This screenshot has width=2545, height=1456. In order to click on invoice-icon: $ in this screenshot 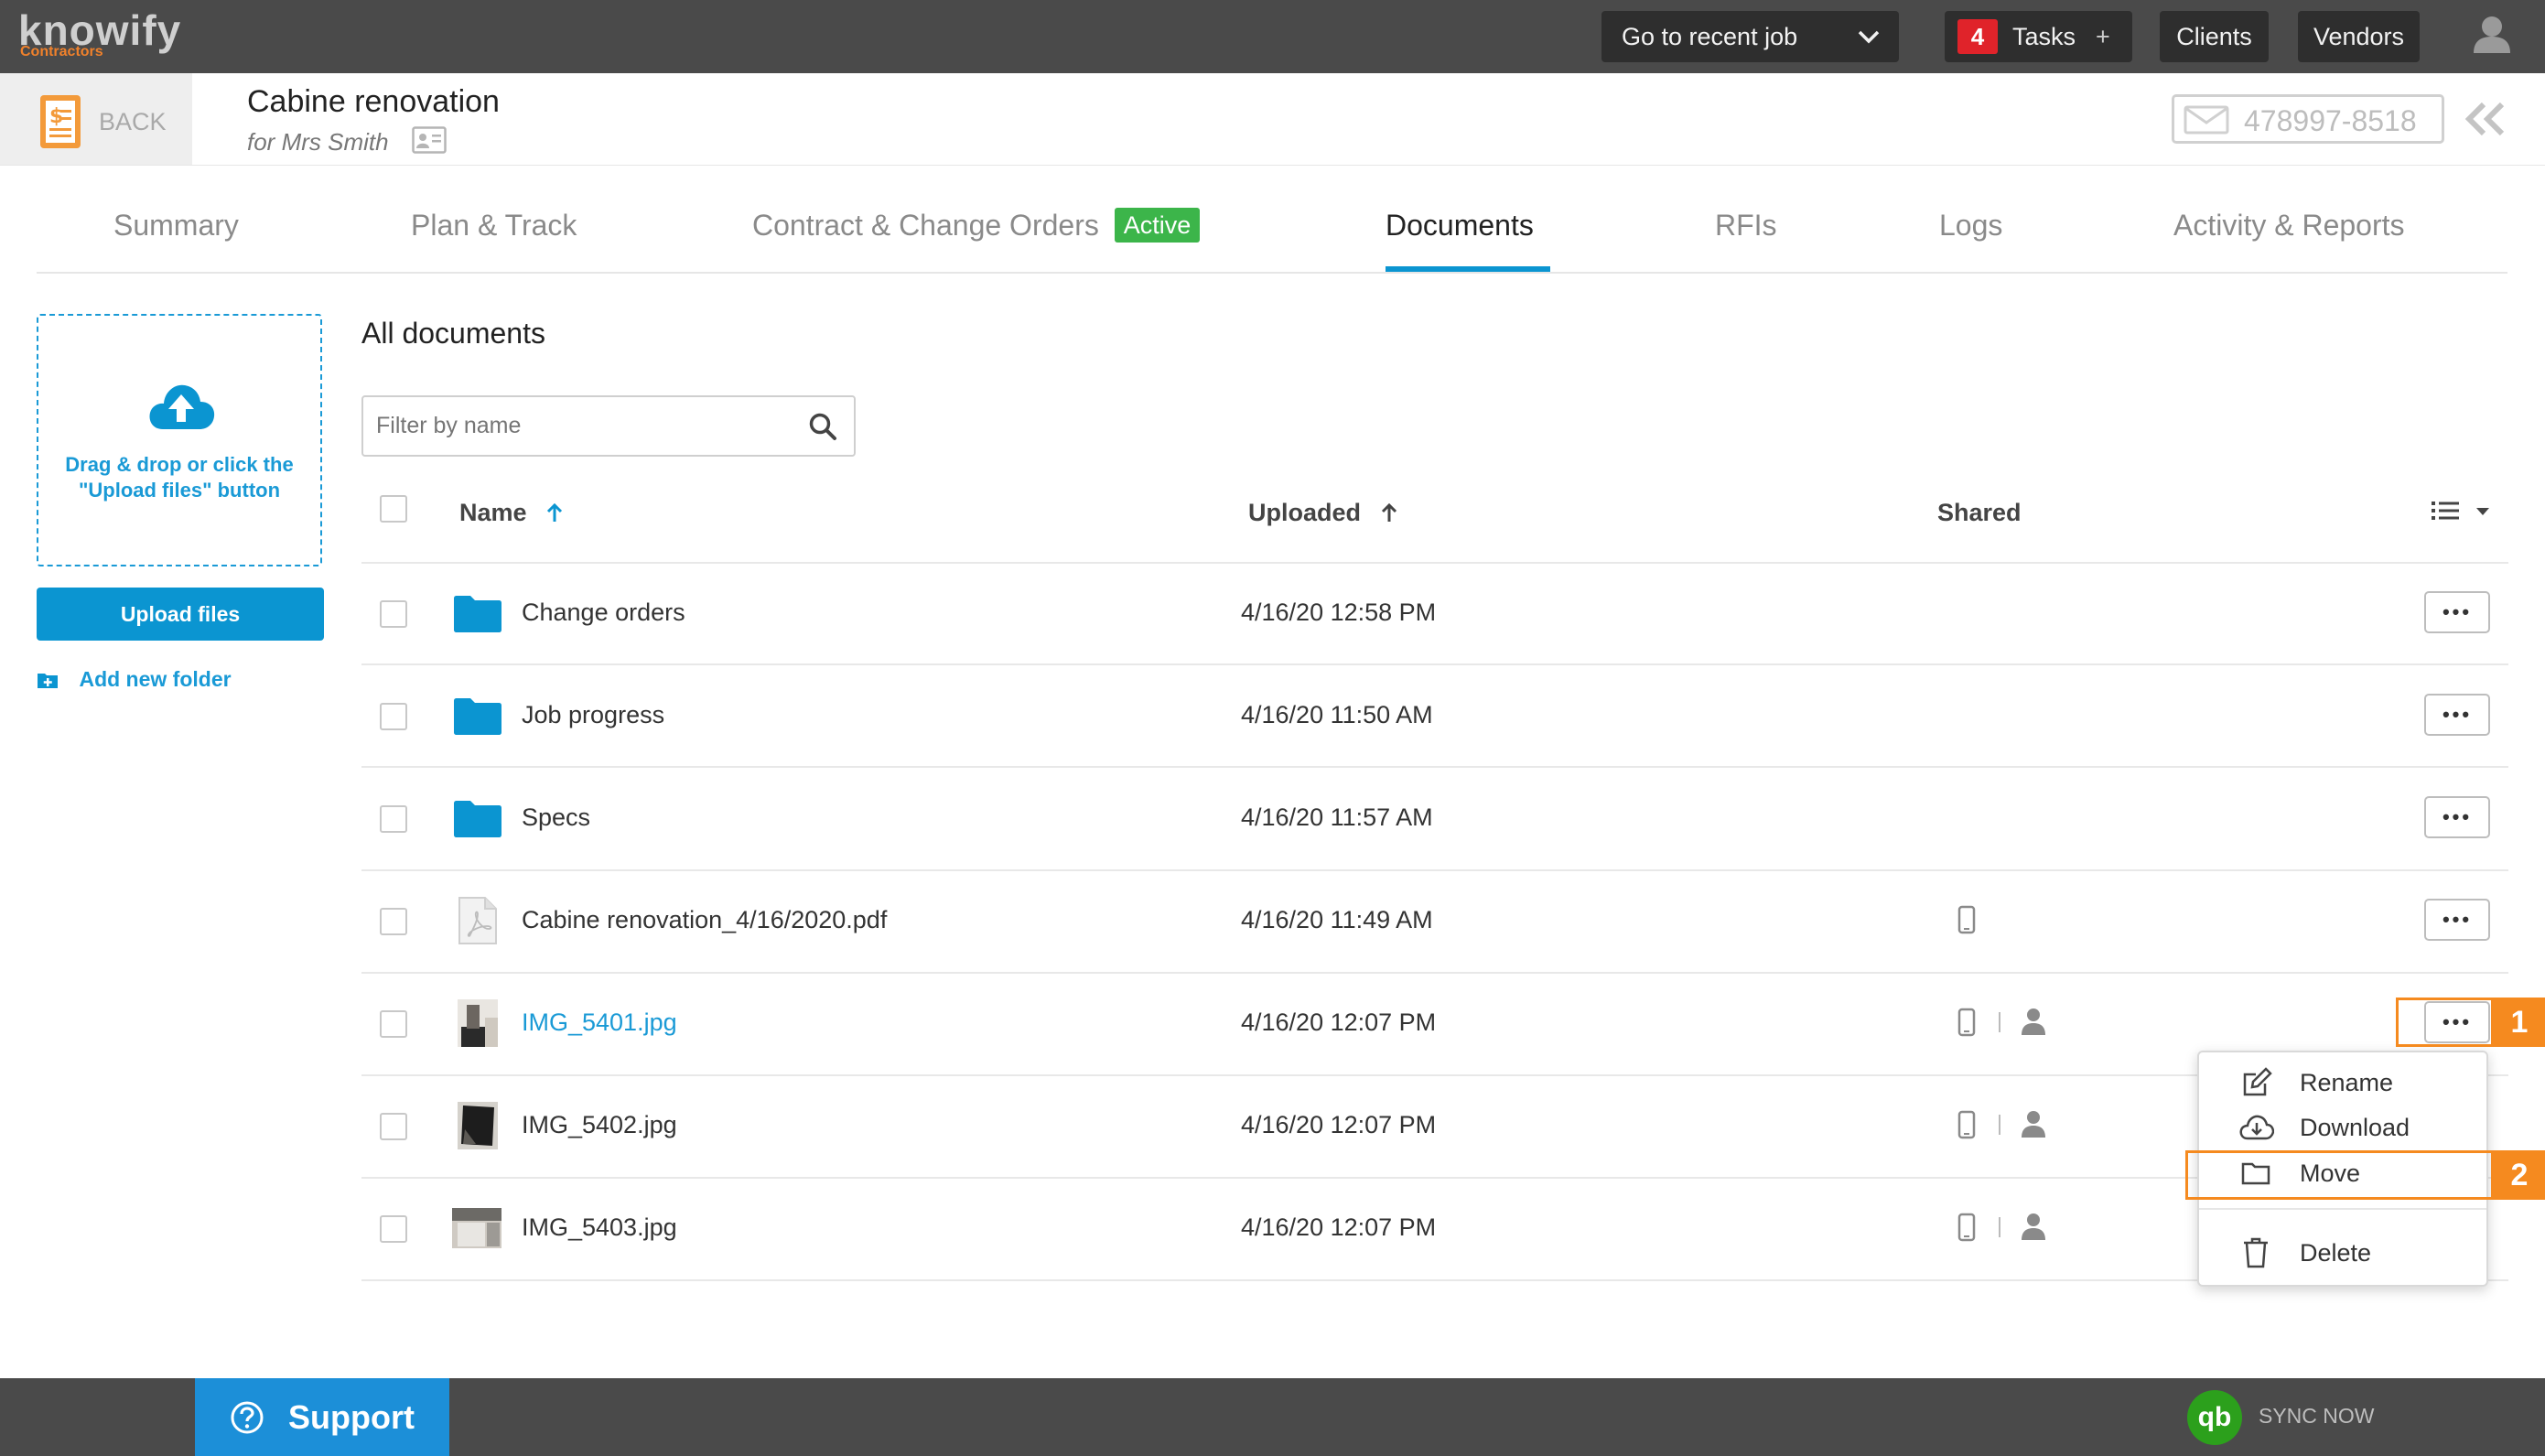, I will do `click(60, 121)`.